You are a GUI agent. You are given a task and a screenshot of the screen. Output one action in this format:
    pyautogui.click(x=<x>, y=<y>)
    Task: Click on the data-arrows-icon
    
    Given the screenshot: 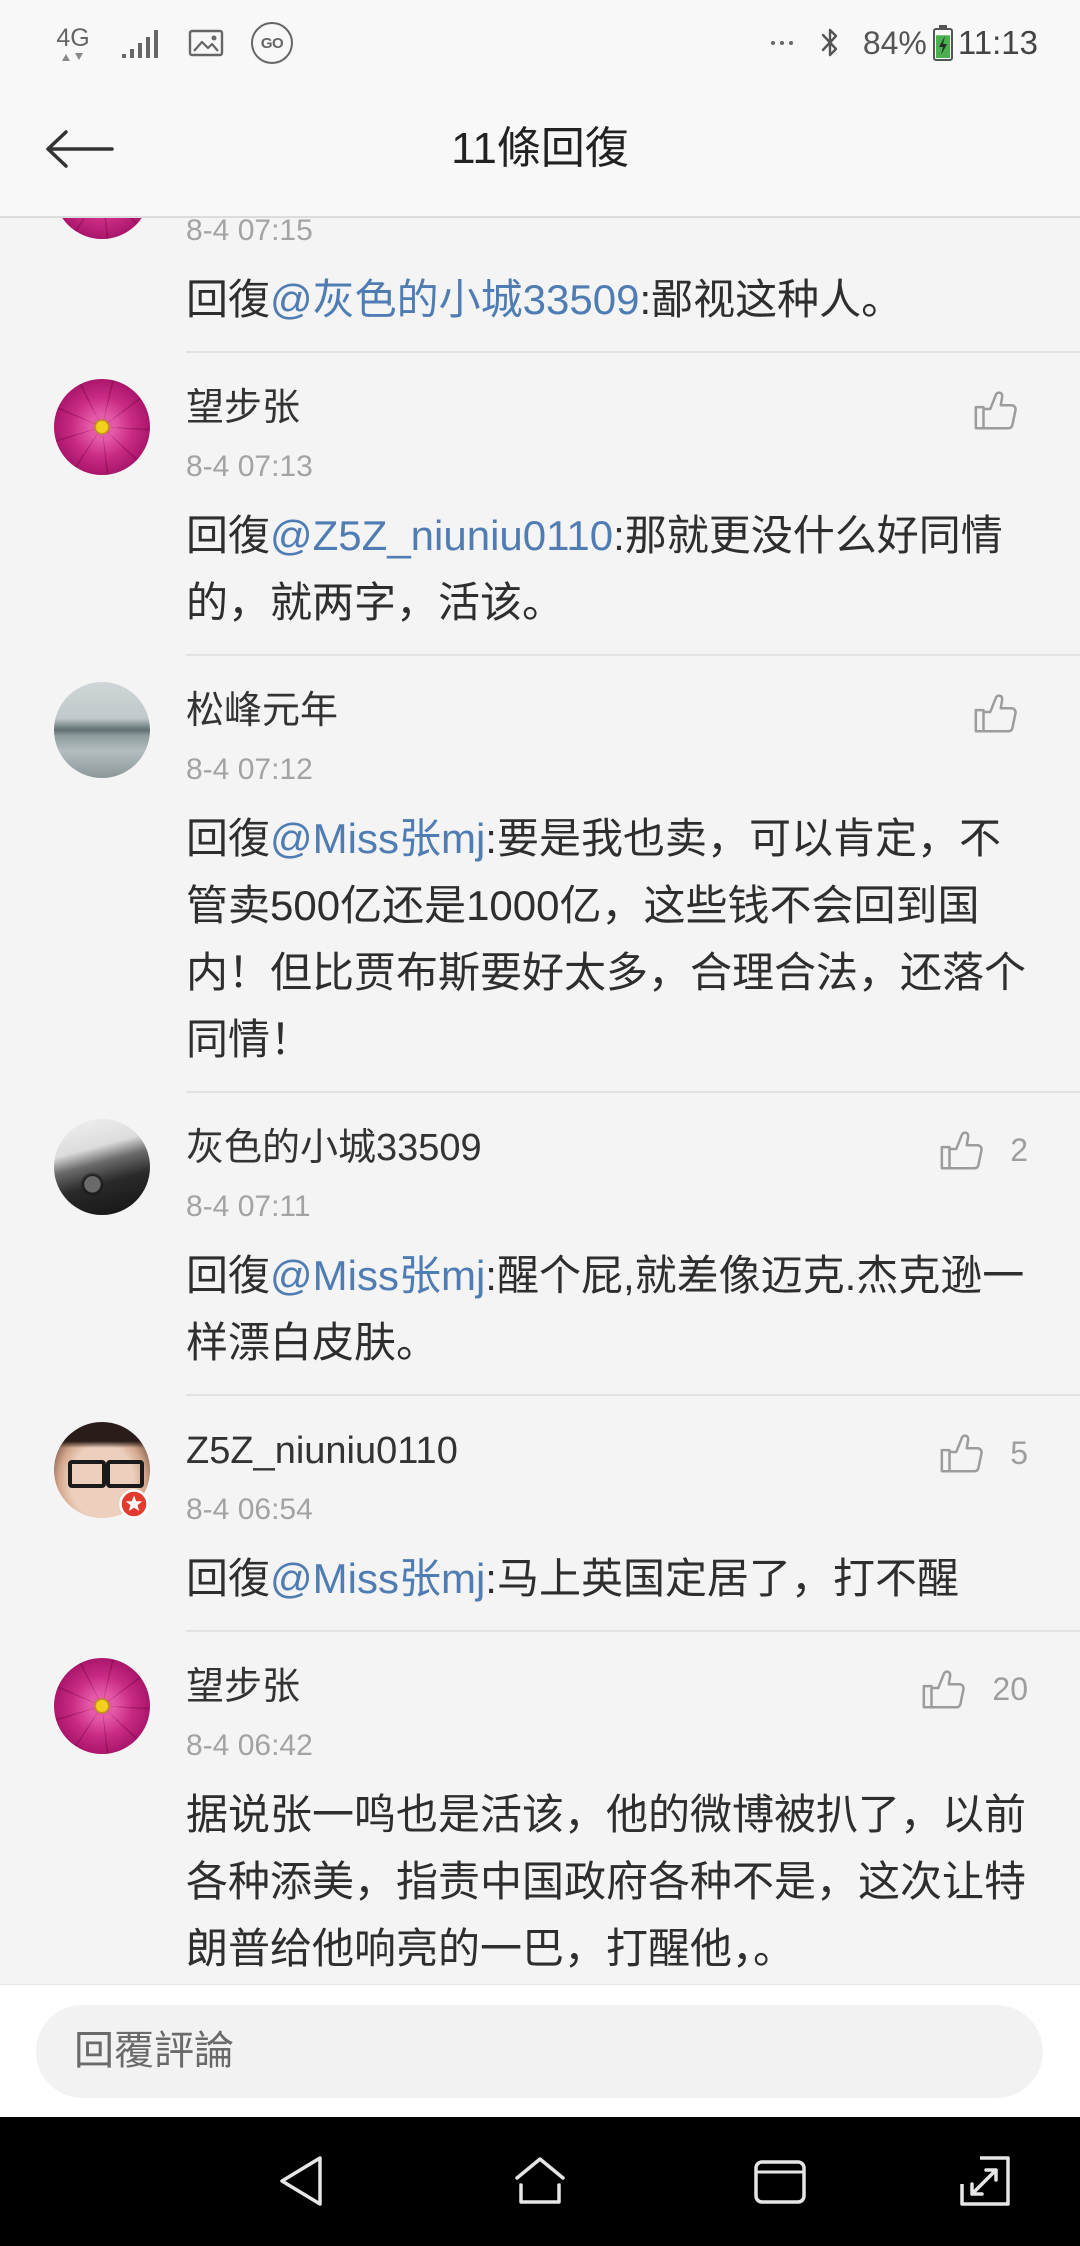 What is the action you would take?
    pyautogui.click(x=72, y=57)
    